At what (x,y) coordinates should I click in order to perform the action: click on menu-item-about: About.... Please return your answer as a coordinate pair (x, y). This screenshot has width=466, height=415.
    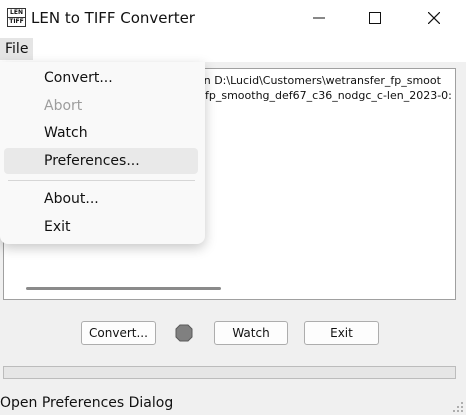
    Looking at the image, I should click on (101, 199).